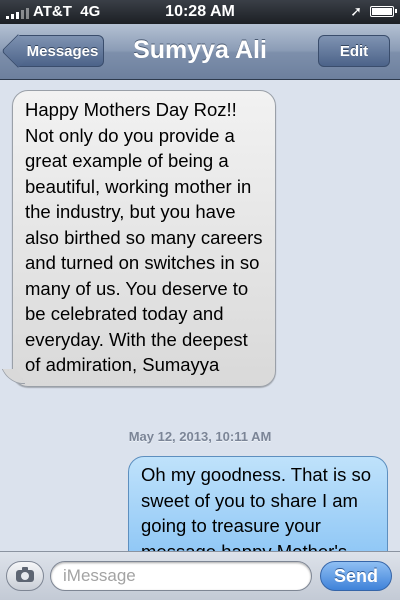 This screenshot has width=400, height=600. I want to click on camera-button, so click(25, 576).